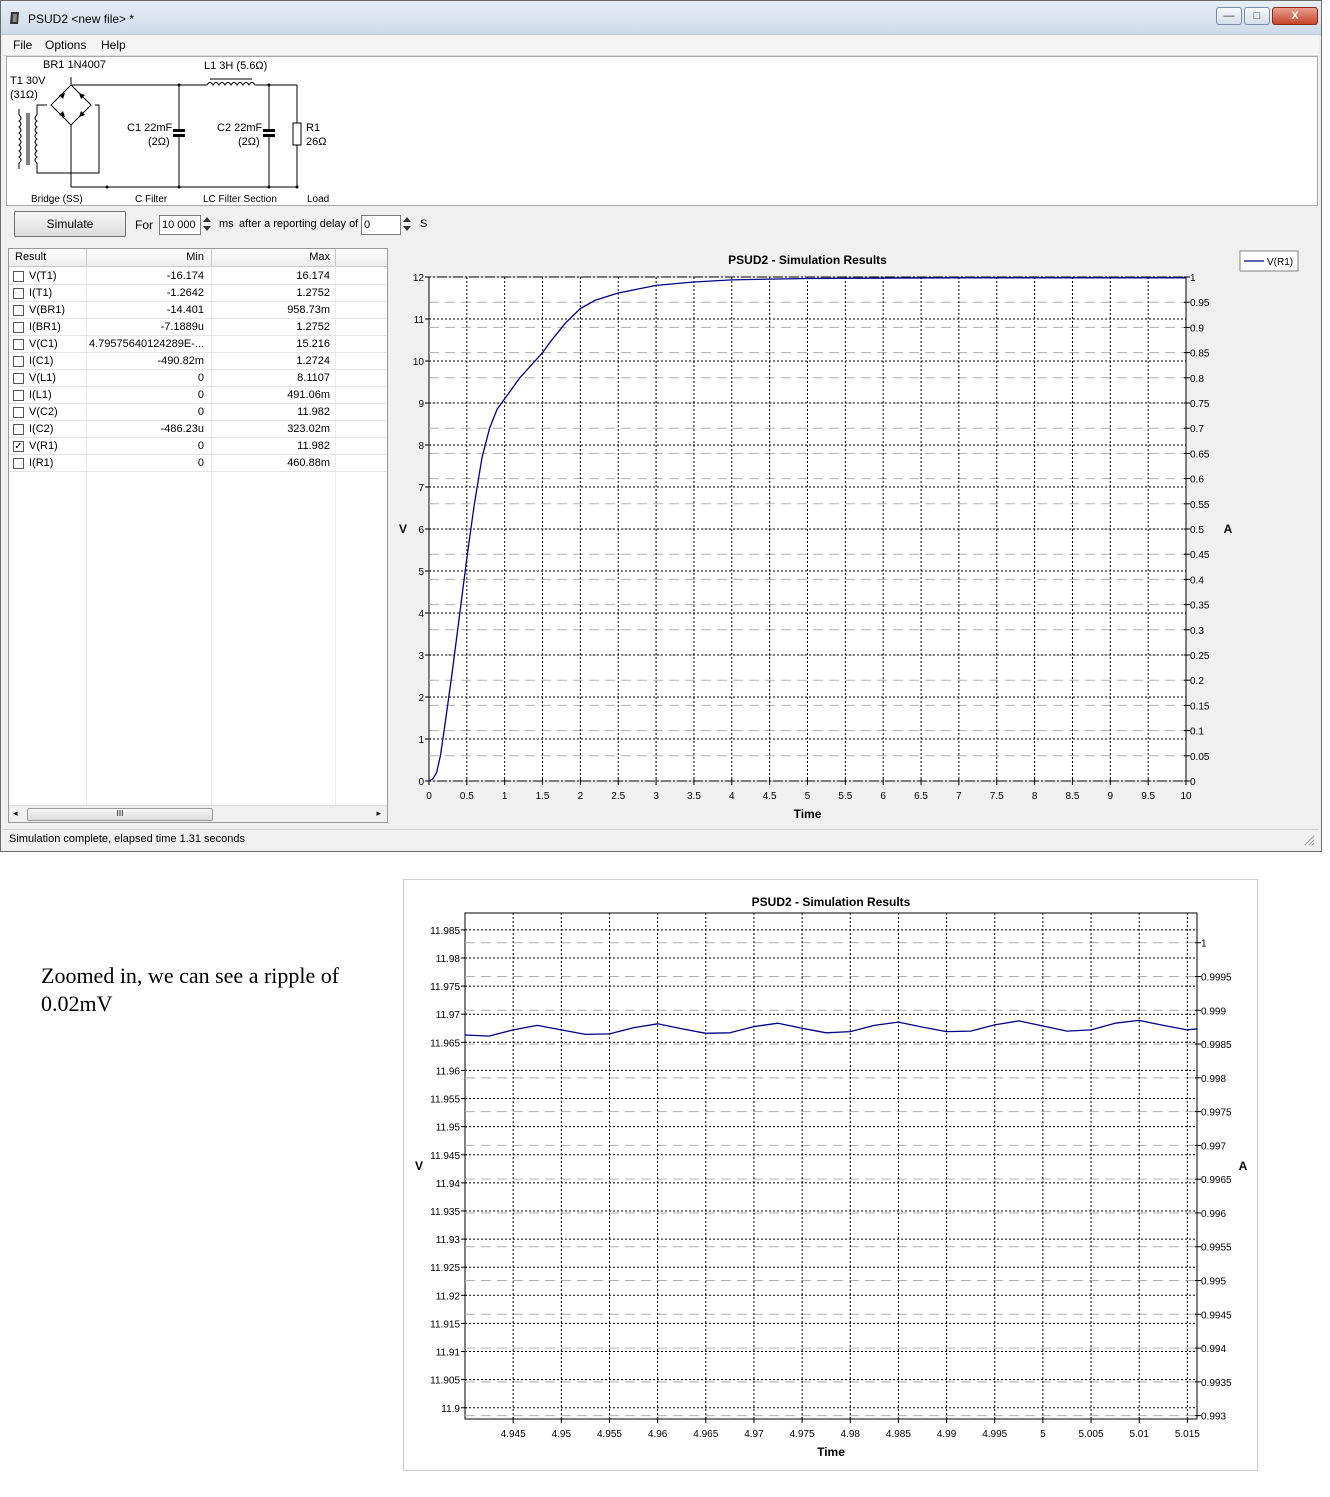 The image size is (1330, 1497). Describe the element at coordinates (42, 378) in the screenshot. I see `cell-result: V(L1)` at that location.